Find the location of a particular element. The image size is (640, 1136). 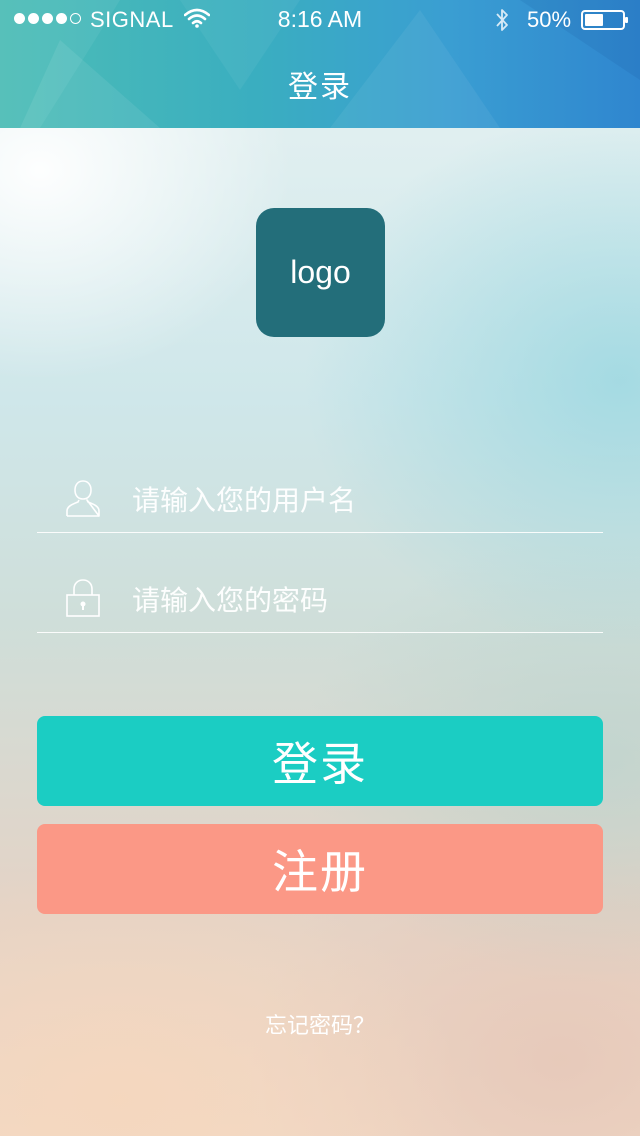

password-input is located at coordinates (357, 600).